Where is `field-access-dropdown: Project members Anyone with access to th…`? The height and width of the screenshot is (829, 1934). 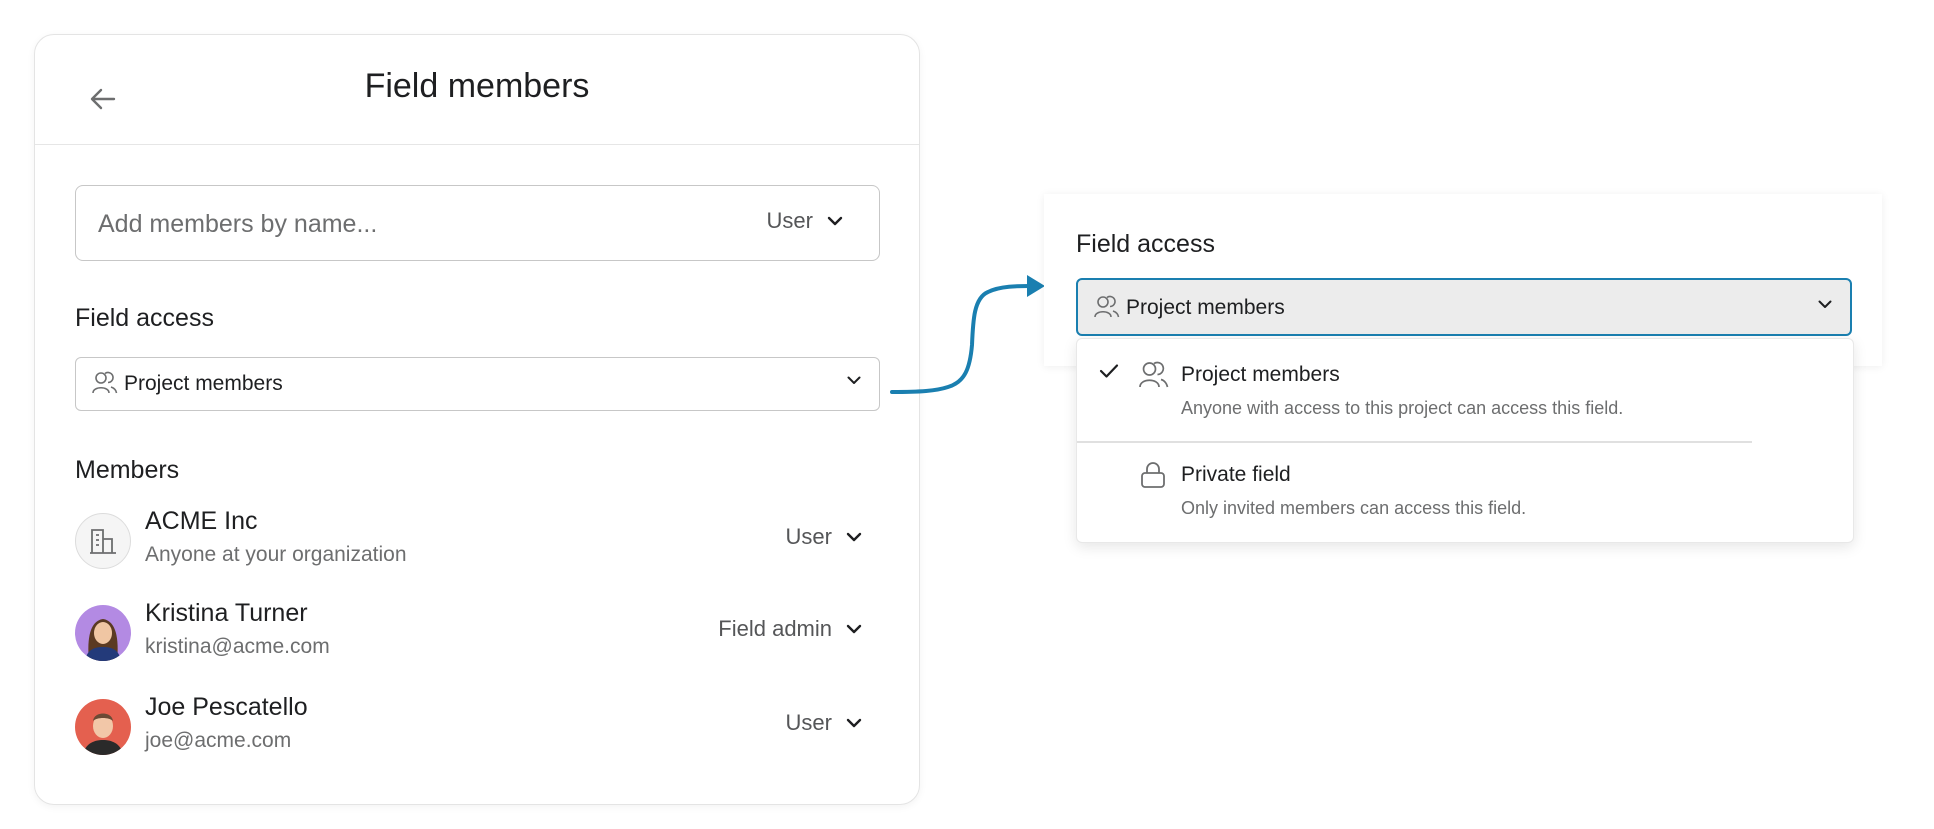
field-access-dropdown: Project members Anyone with access to th… is located at coordinates (1465, 440).